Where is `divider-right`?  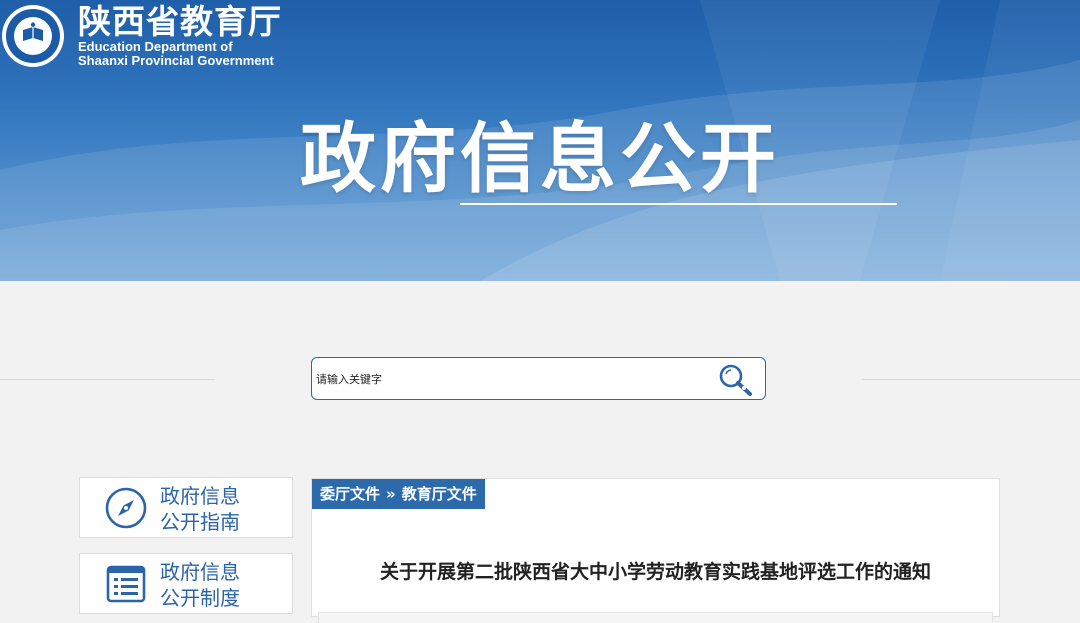 divider-right is located at coordinates (971, 379).